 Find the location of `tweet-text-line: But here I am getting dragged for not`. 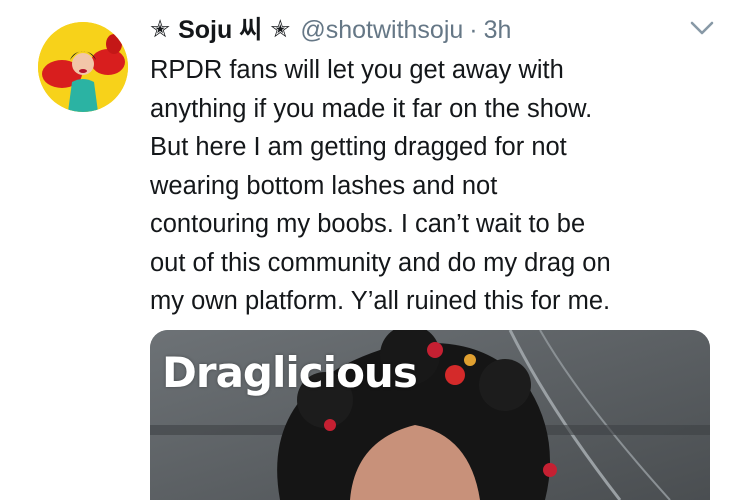

tweet-text-line: But here I am getting dragged for not is located at coordinates (358, 147).